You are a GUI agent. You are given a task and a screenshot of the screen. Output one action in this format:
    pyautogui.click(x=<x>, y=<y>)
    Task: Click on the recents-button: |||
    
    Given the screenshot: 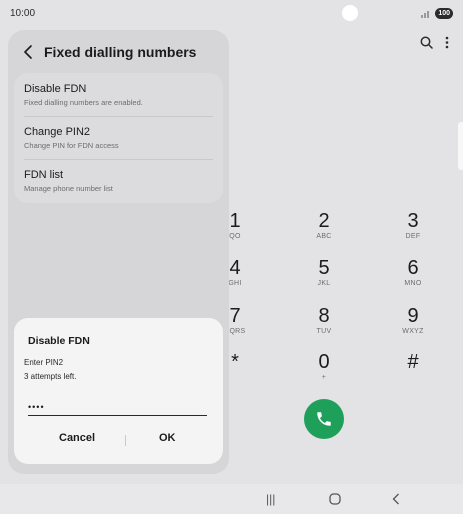 What is the action you would take?
    pyautogui.click(x=270, y=499)
    